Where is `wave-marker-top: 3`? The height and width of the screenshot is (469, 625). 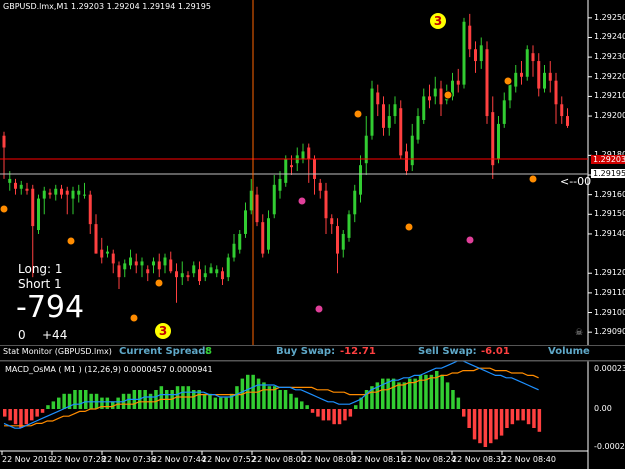 wave-marker-top: 3 is located at coordinates (438, 21).